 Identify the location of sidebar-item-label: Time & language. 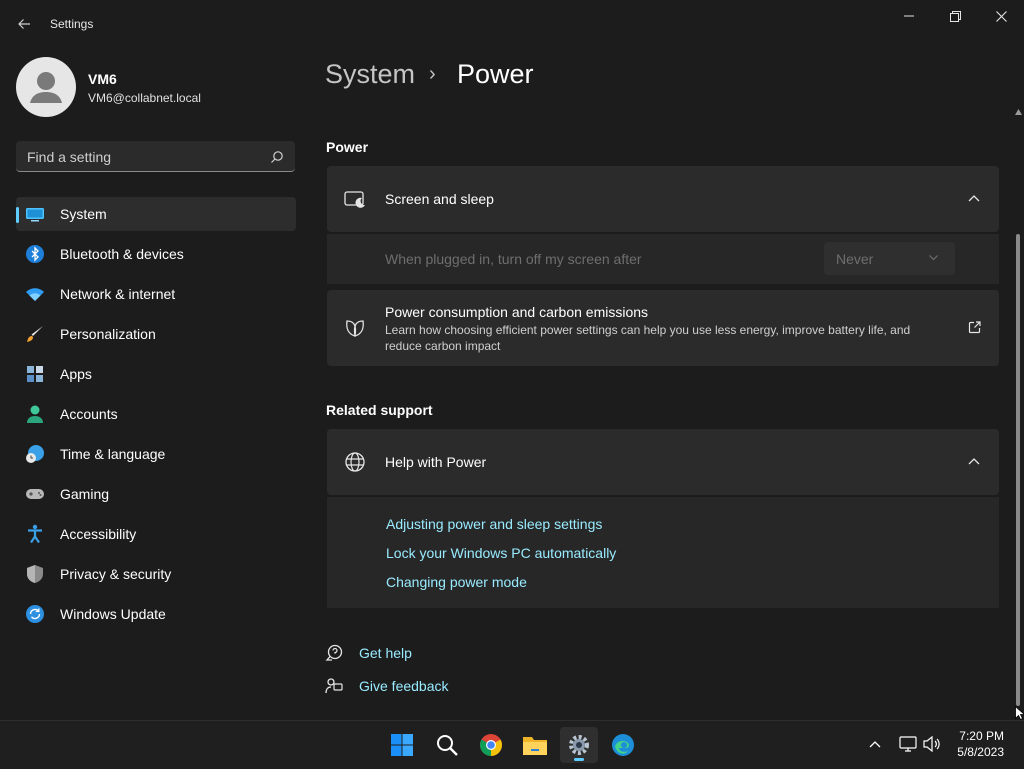
(113, 454).